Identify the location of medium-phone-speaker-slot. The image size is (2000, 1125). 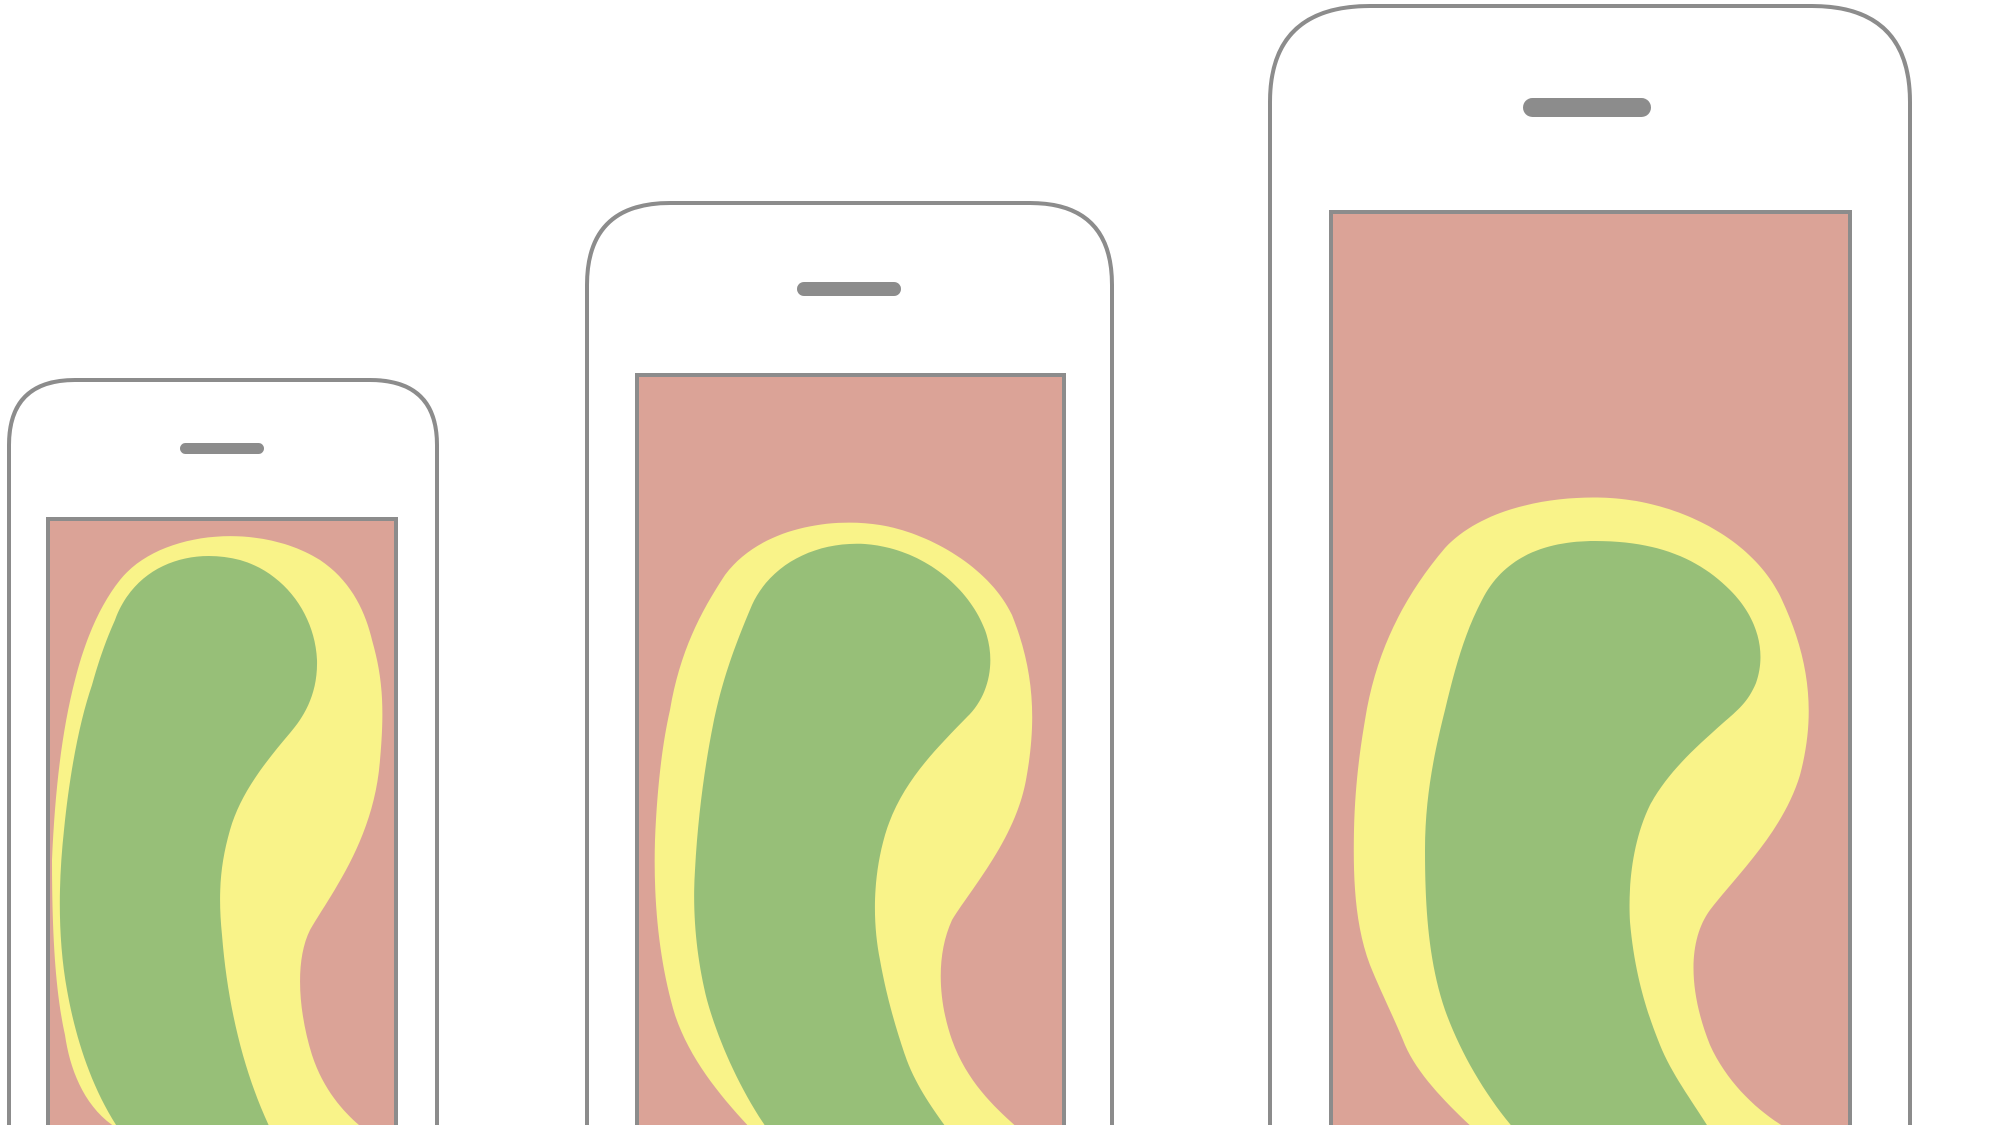
(849, 289).